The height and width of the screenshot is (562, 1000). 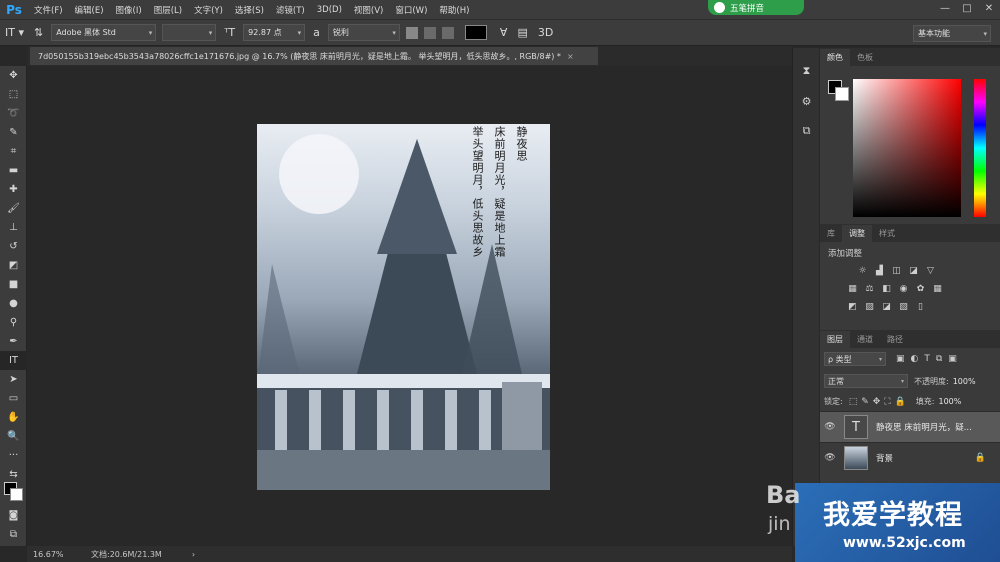 I want to click on lasso-tool-icon: ➰, so click(x=13, y=113).